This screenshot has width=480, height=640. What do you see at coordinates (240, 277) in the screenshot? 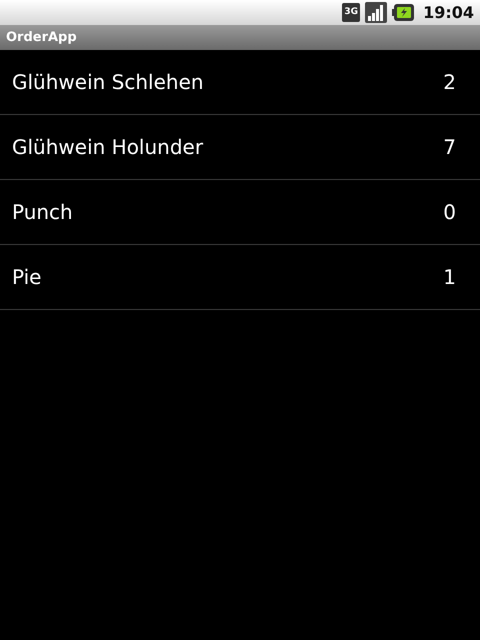
I see `list-item: Pie 1` at bounding box center [240, 277].